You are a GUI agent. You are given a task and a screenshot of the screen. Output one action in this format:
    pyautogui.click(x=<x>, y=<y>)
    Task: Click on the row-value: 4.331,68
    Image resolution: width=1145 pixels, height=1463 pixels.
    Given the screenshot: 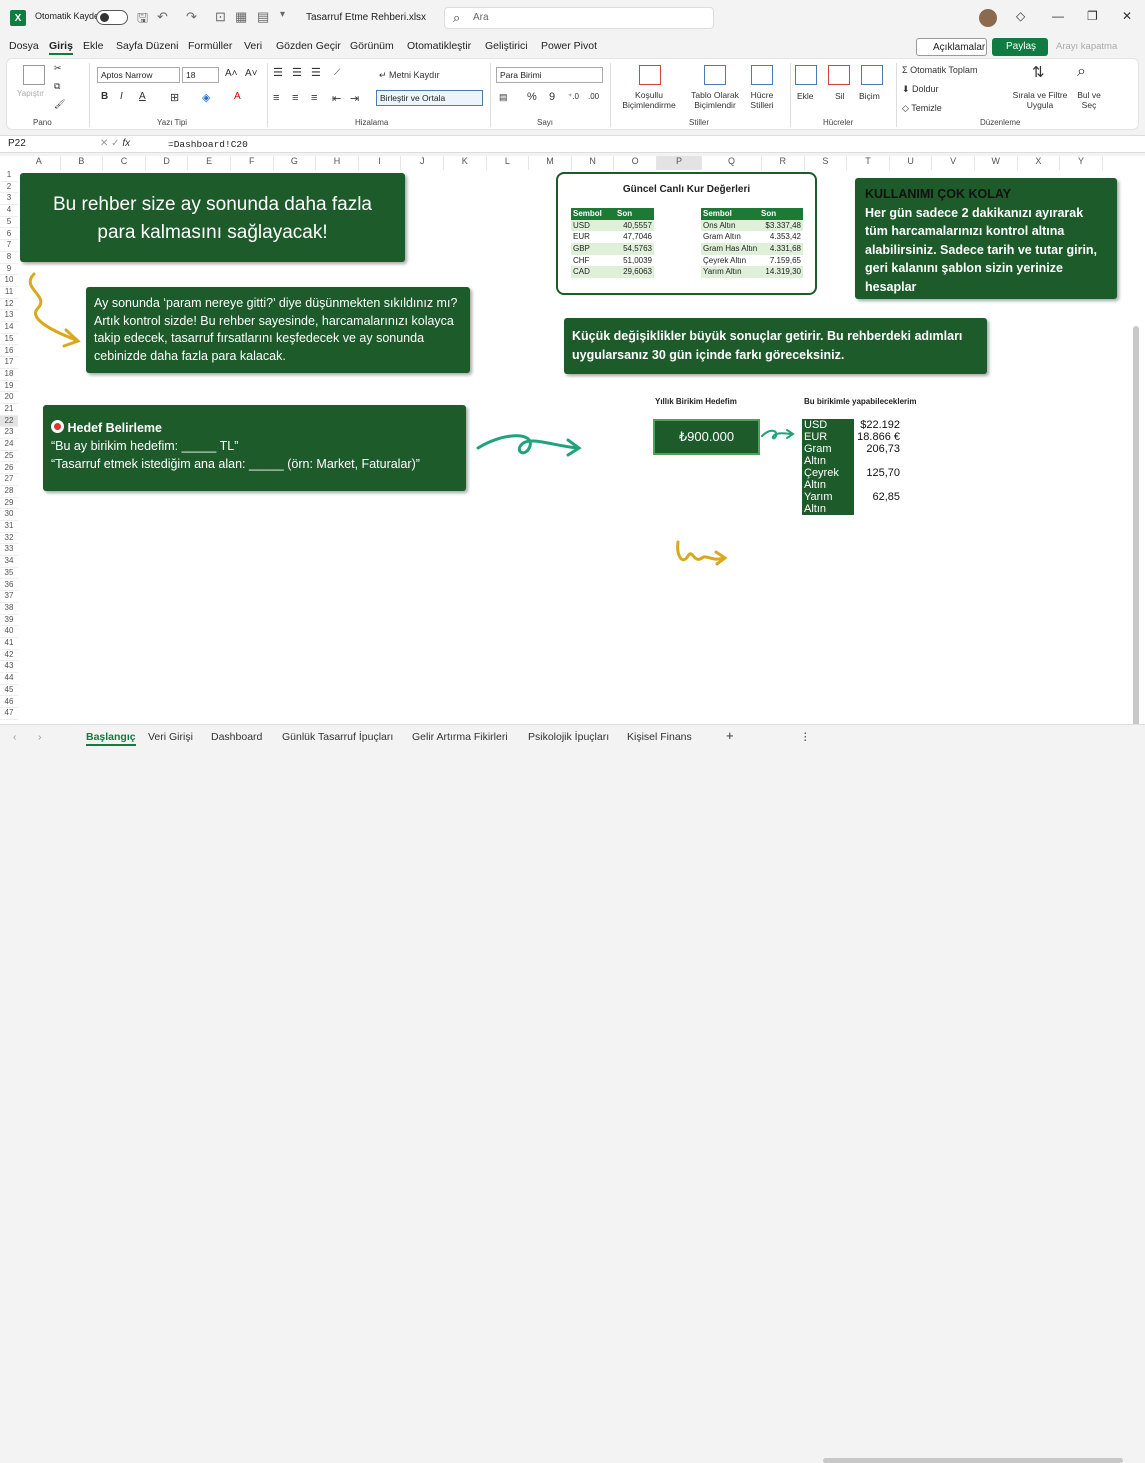 What is the action you would take?
    pyautogui.click(x=781, y=249)
    